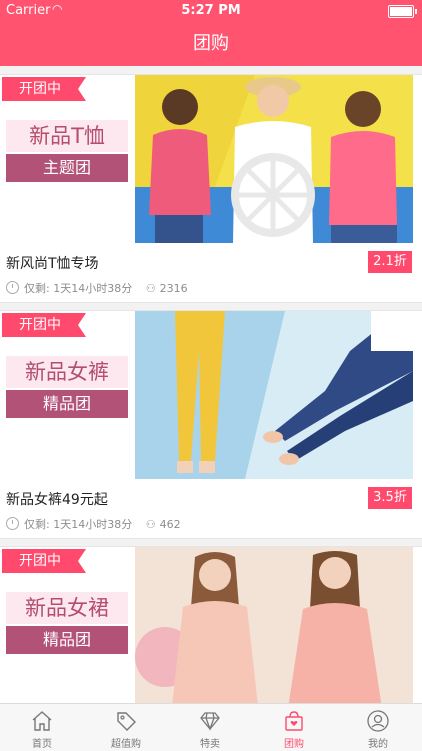 Image resolution: width=422 pixels, height=751 pixels. I want to click on tab-bar: 首页 超值购 特卖 团购 我的, so click(211, 727).